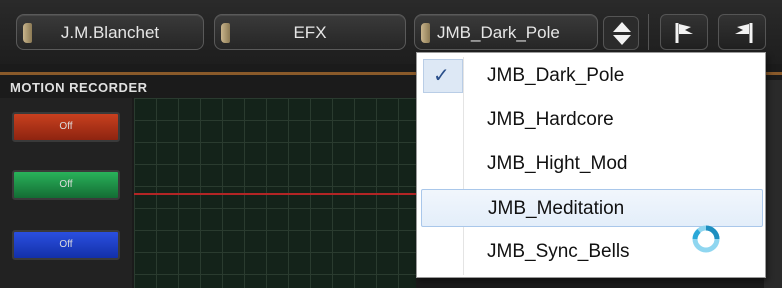 This screenshot has height=288, width=782. I want to click on menu-item-label: JMB_Dark_Pole, so click(556, 75).